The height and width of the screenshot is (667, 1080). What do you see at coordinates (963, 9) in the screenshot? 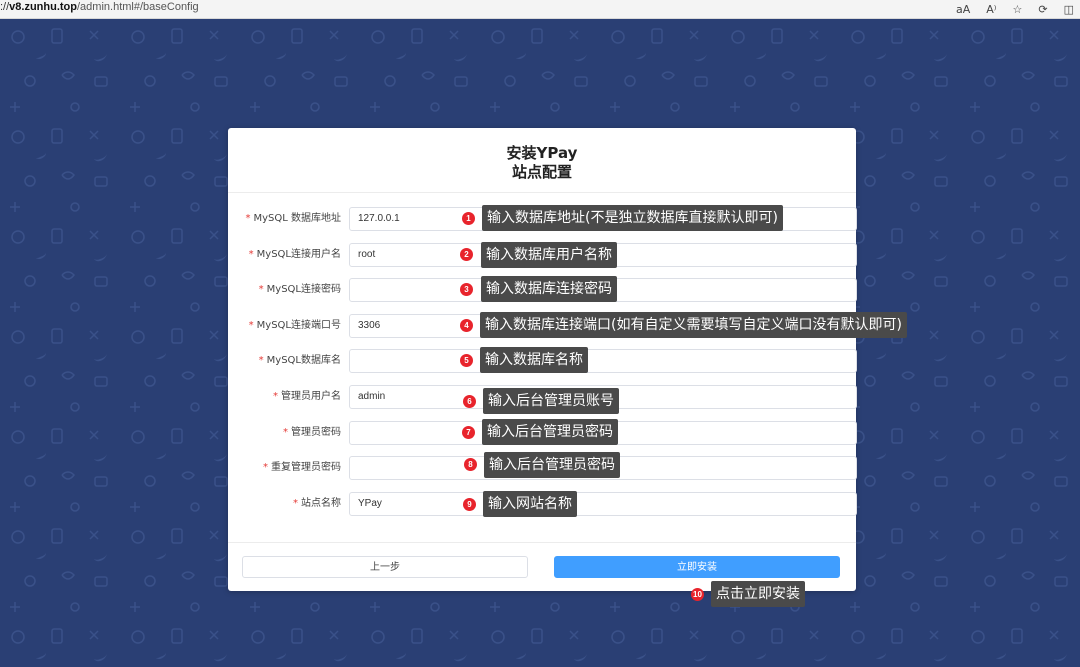
I see `read-aloud-icon: aA` at bounding box center [963, 9].